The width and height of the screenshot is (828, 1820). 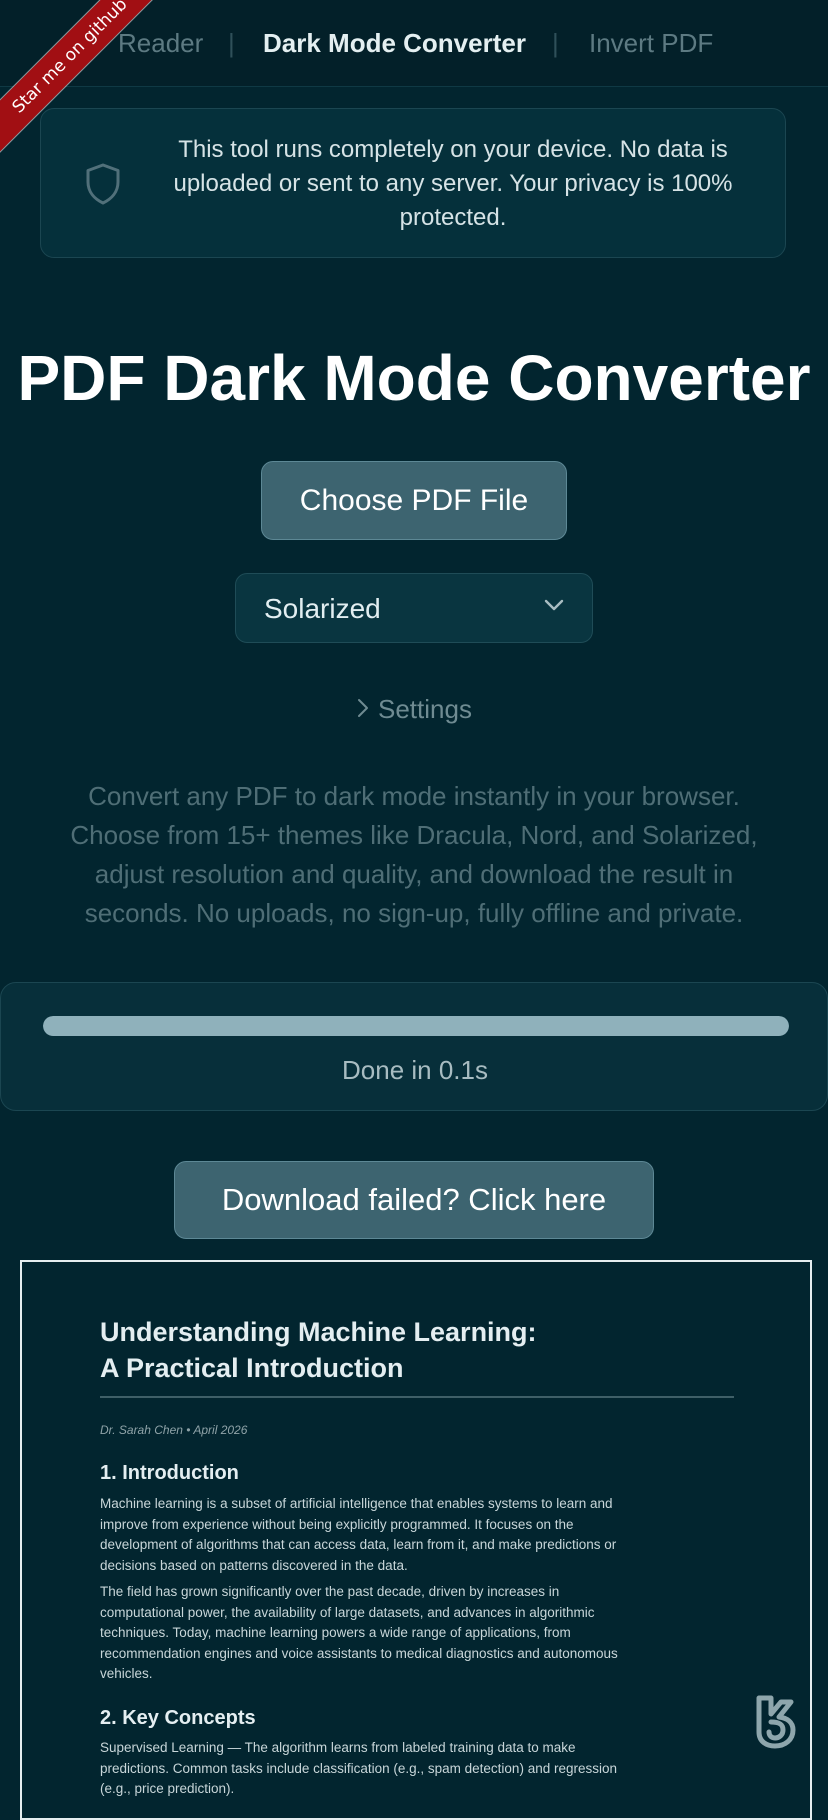 I want to click on preview-section-heading: 2. Key Concepts, so click(x=178, y=1718).